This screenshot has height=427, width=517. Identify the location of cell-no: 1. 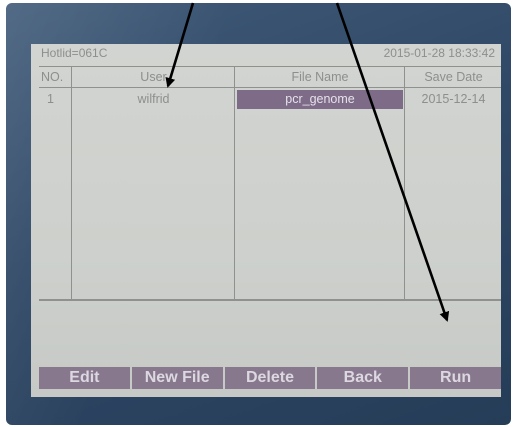
(55, 99).